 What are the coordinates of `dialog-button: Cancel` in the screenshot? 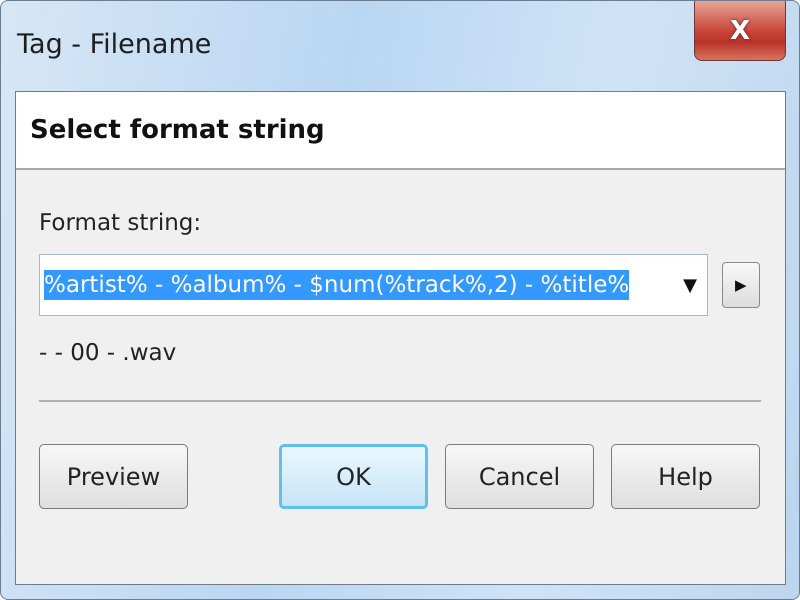 It's located at (519, 476).